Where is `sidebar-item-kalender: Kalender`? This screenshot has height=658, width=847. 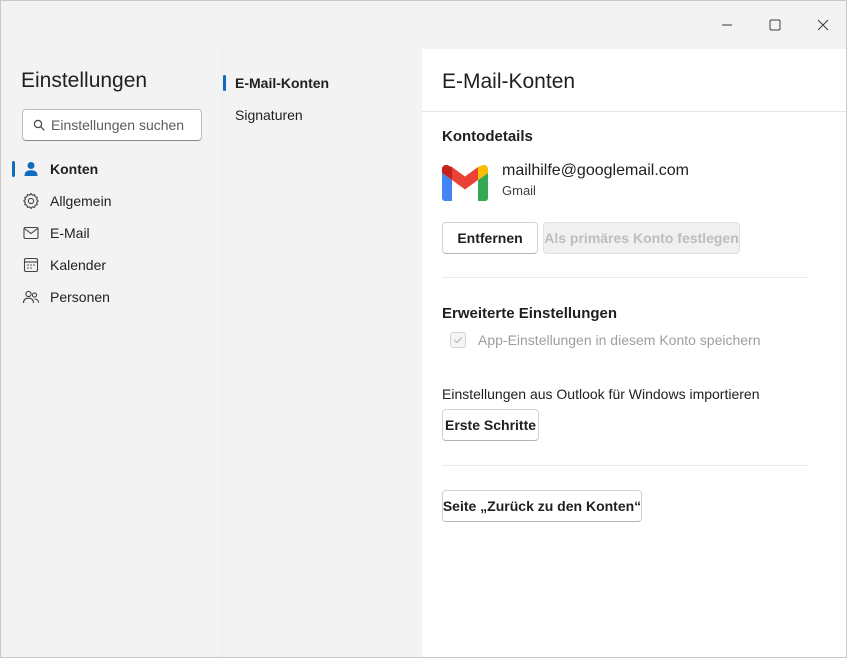
sidebar-item-kalender: Kalender is located at coordinates (111, 265).